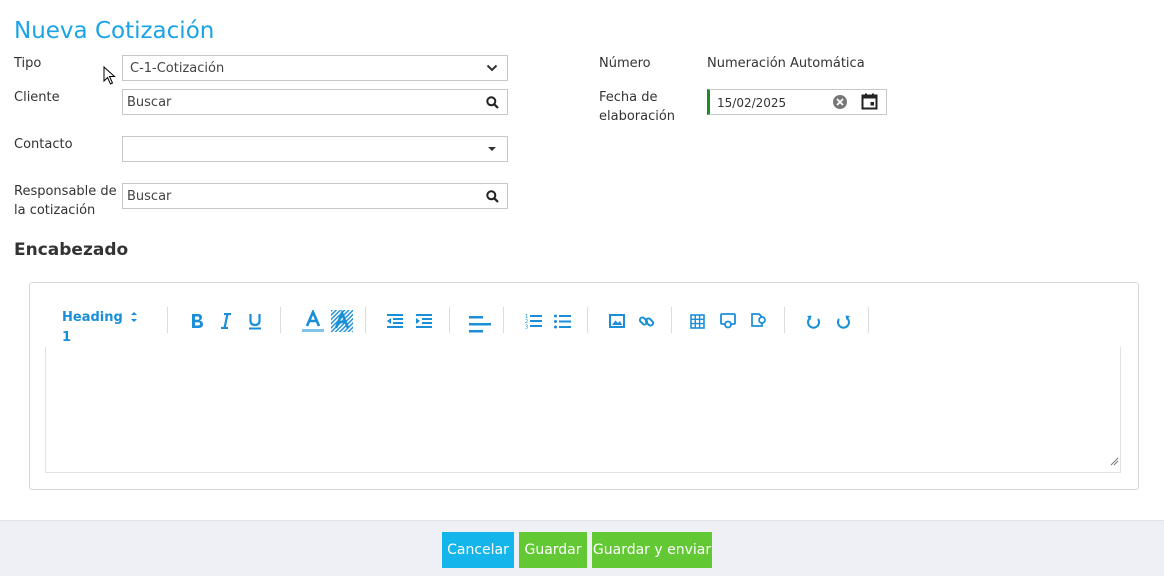  Describe the element at coordinates (342, 321) in the screenshot. I see `highlight-color-icon` at that location.